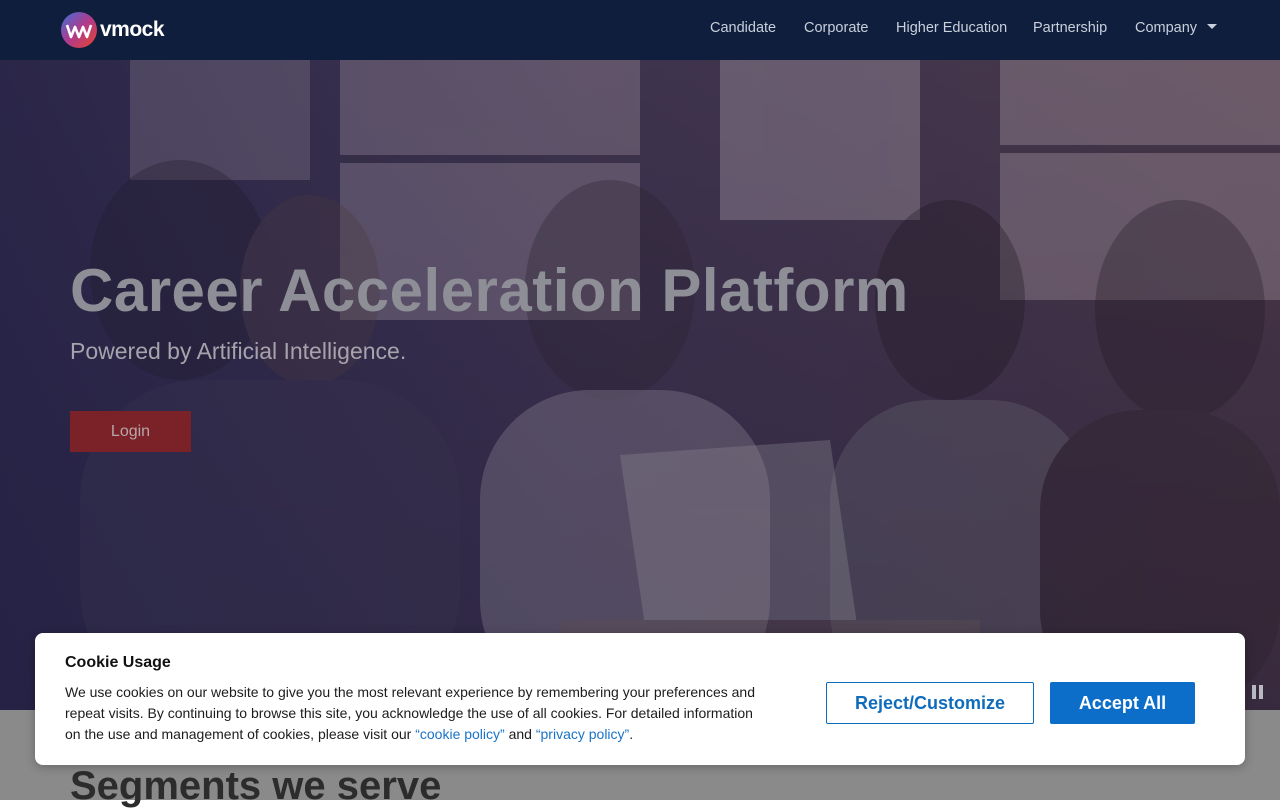 This screenshot has height=809, width=1280. Describe the element at coordinates (1122, 703) in the screenshot. I see `accept-all-button: Accept All` at that location.